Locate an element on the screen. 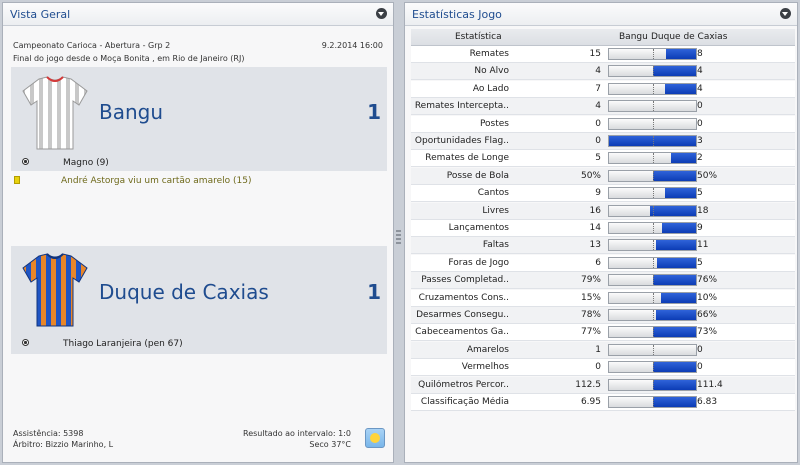 This screenshot has width=800, height=465. panel-splitter-handle is located at coordinates (398, 238).